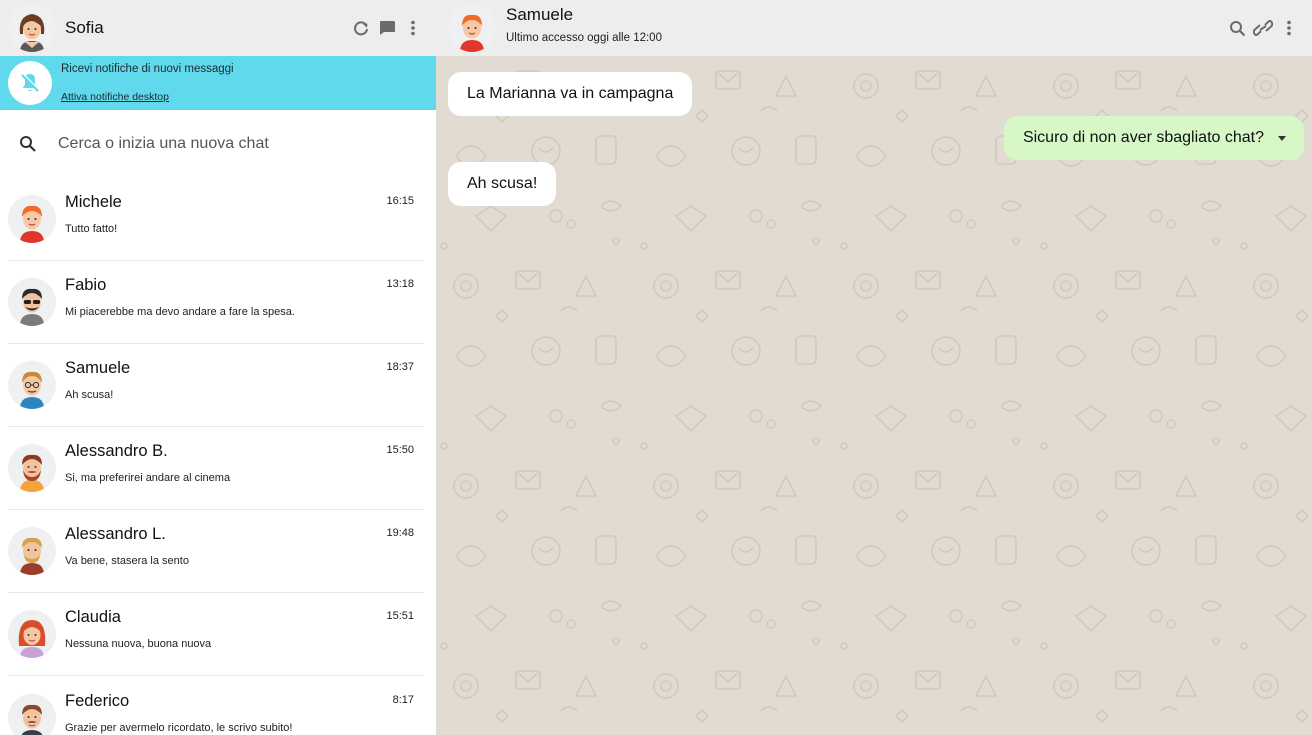  What do you see at coordinates (84, 27) in the screenshot?
I see `user-name: Sofia` at bounding box center [84, 27].